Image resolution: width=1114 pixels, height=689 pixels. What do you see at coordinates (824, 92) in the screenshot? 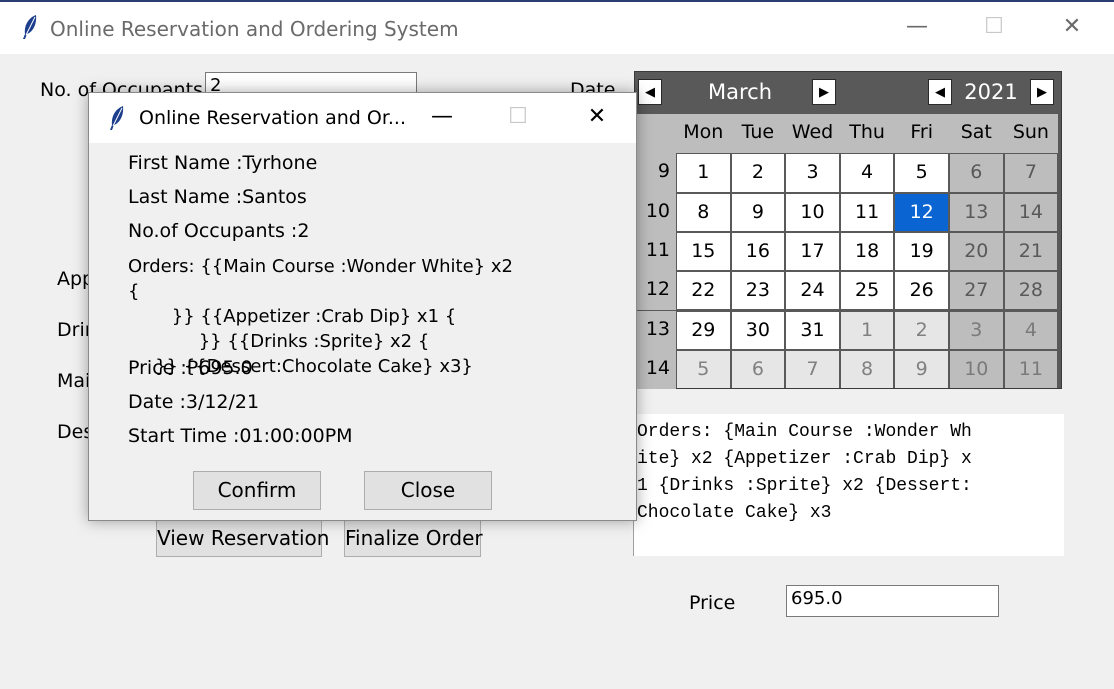
I see `next-month-button: ▶` at bounding box center [824, 92].